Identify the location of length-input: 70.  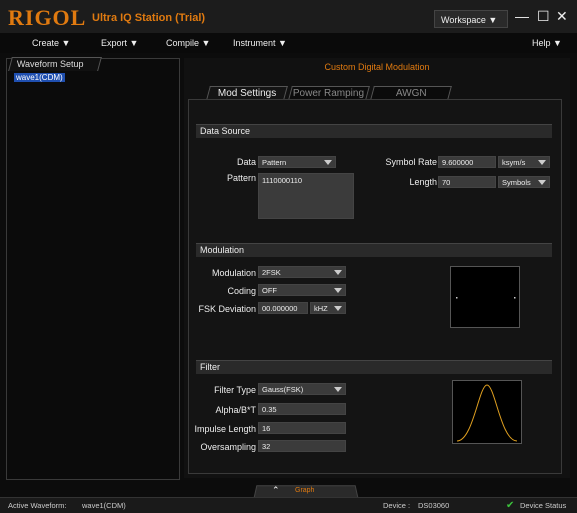
(467, 182).